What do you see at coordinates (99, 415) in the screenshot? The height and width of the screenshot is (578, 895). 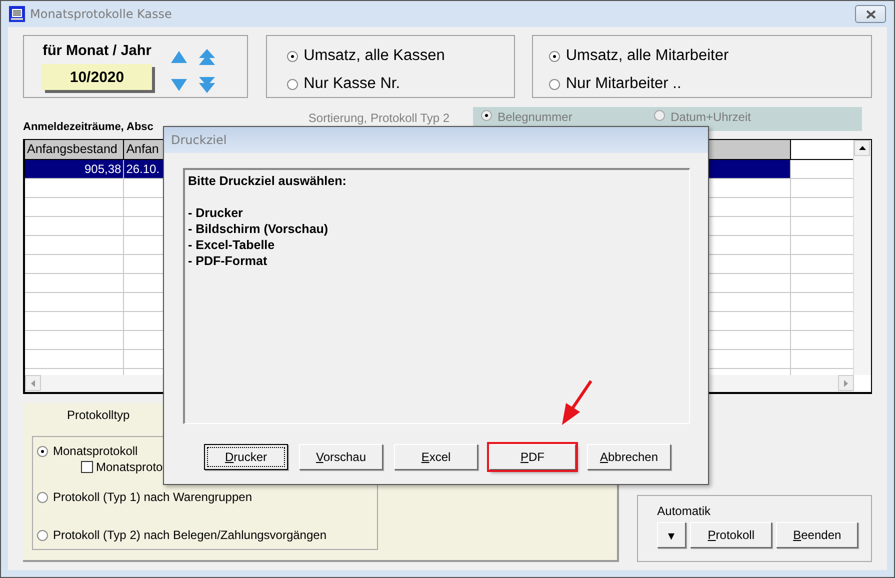 I see `panel-title: Protokolltyp` at bounding box center [99, 415].